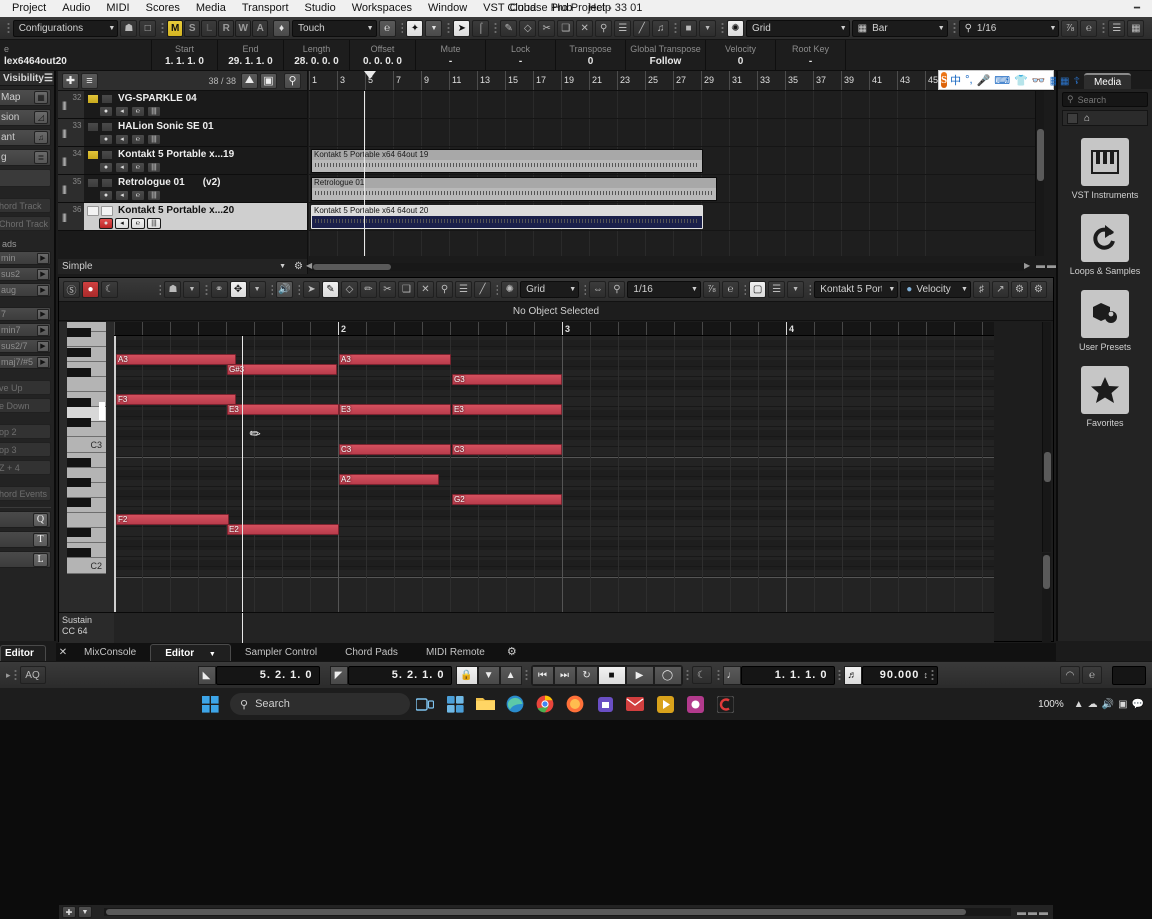  I want to click on track-name: Kontakt 5 Portable x...19, so click(176, 154).